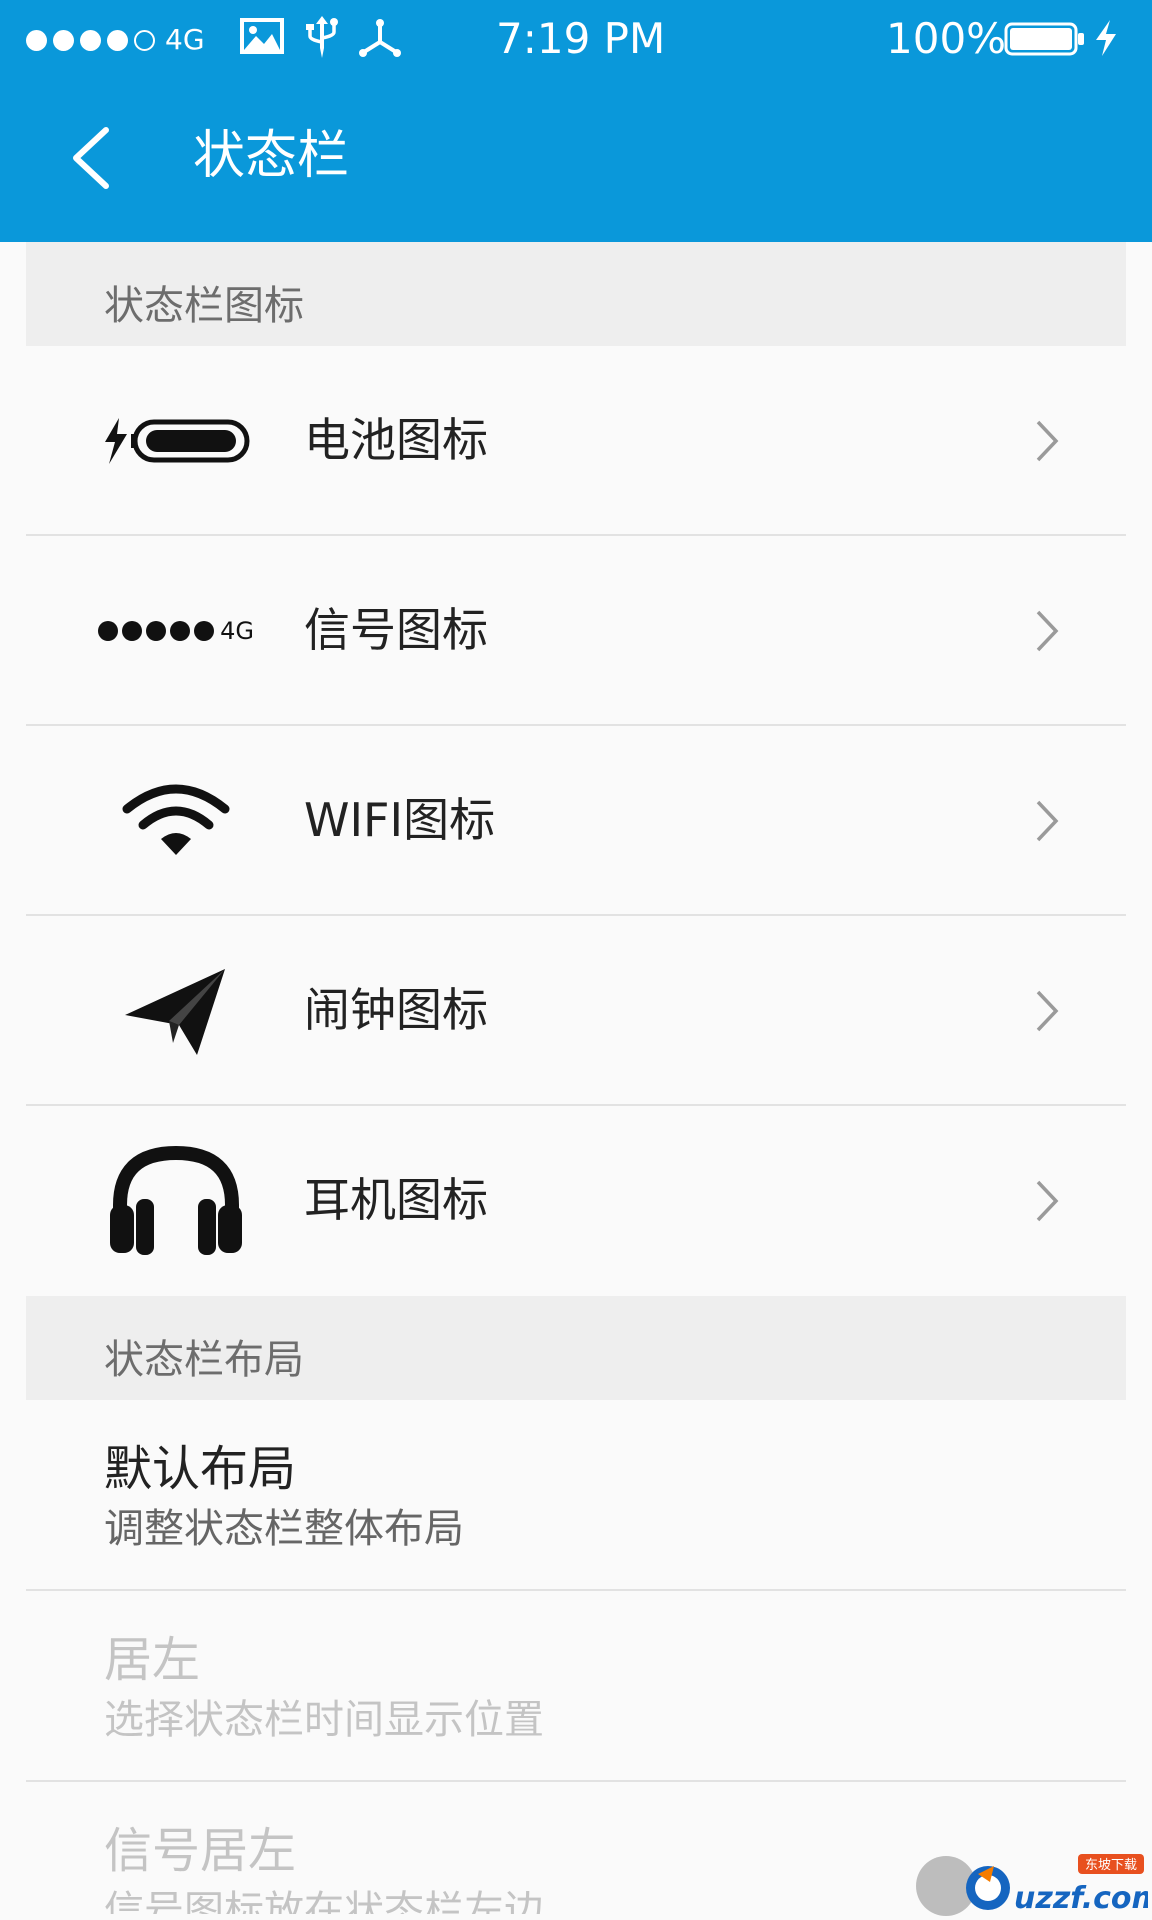 The image size is (1152, 1920). Describe the element at coordinates (396, 1200) in the screenshot. I see `item-label: 耳机图标` at that location.